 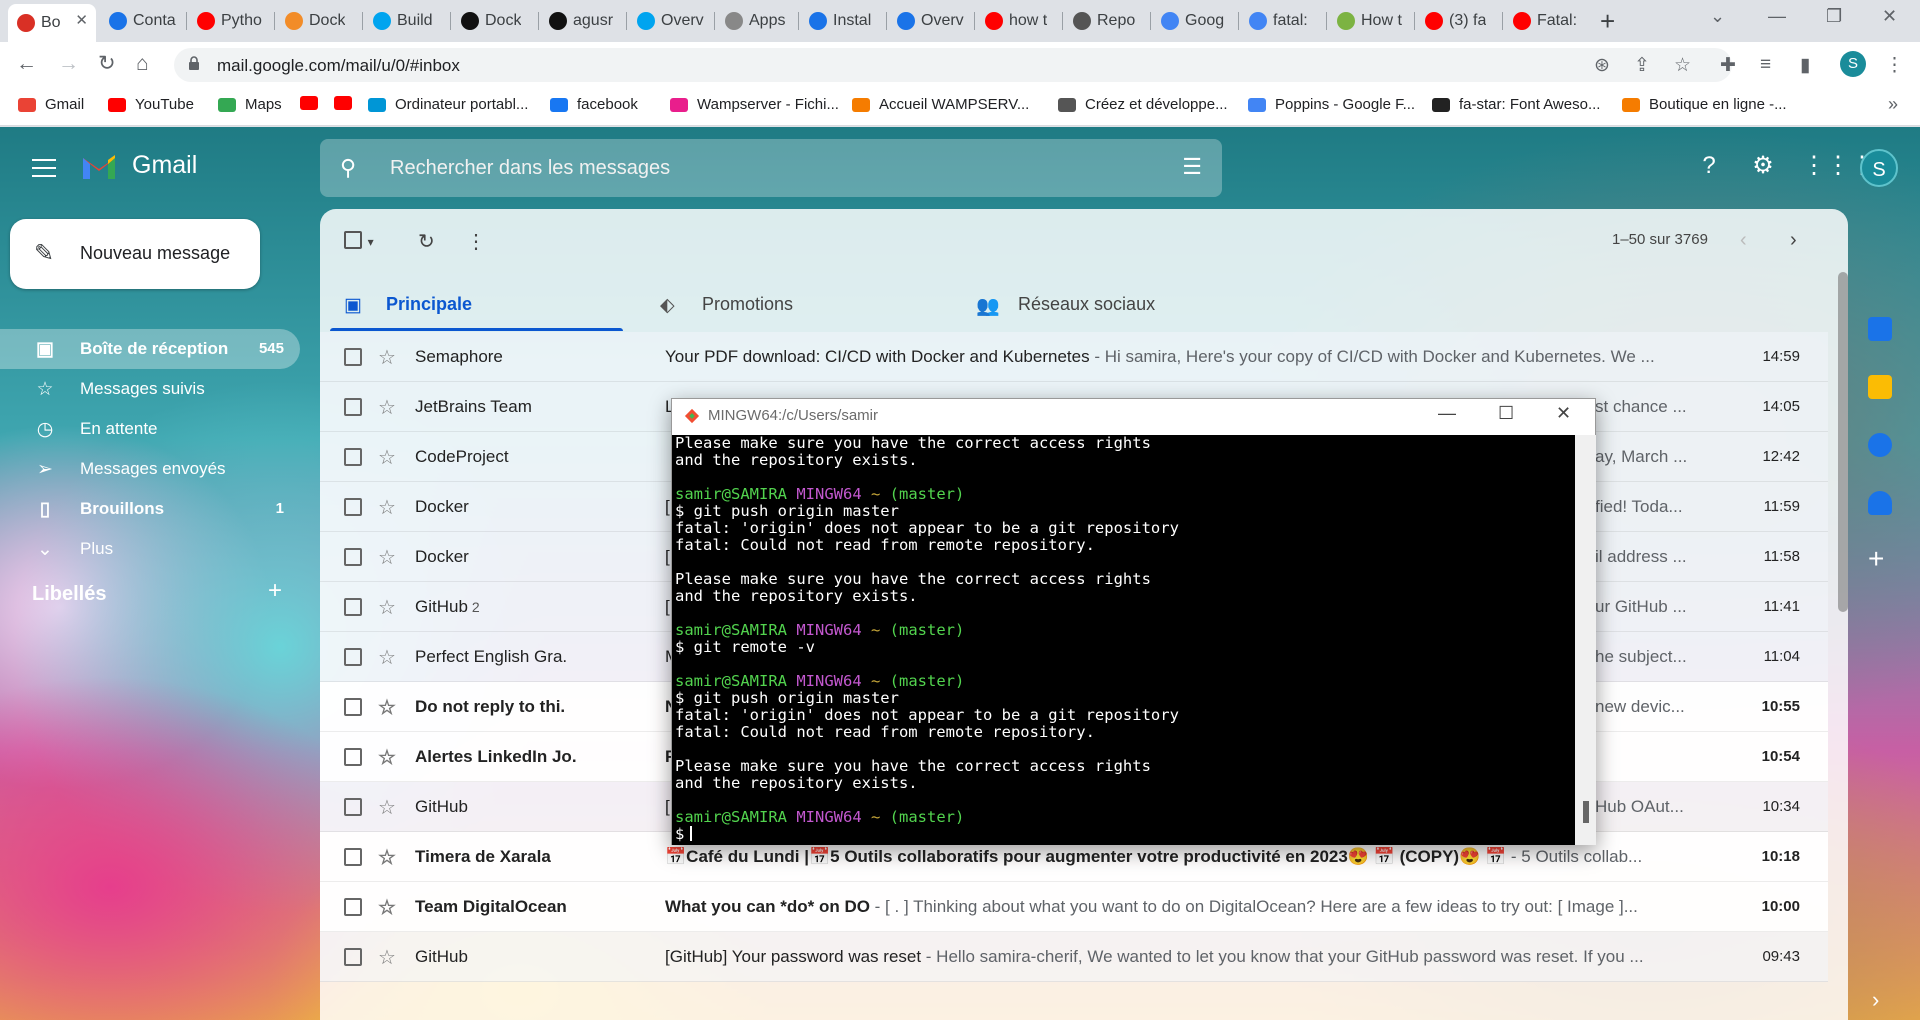 What do you see at coordinates (1879, 168) in the screenshot?
I see `account-avatar: S` at bounding box center [1879, 168].